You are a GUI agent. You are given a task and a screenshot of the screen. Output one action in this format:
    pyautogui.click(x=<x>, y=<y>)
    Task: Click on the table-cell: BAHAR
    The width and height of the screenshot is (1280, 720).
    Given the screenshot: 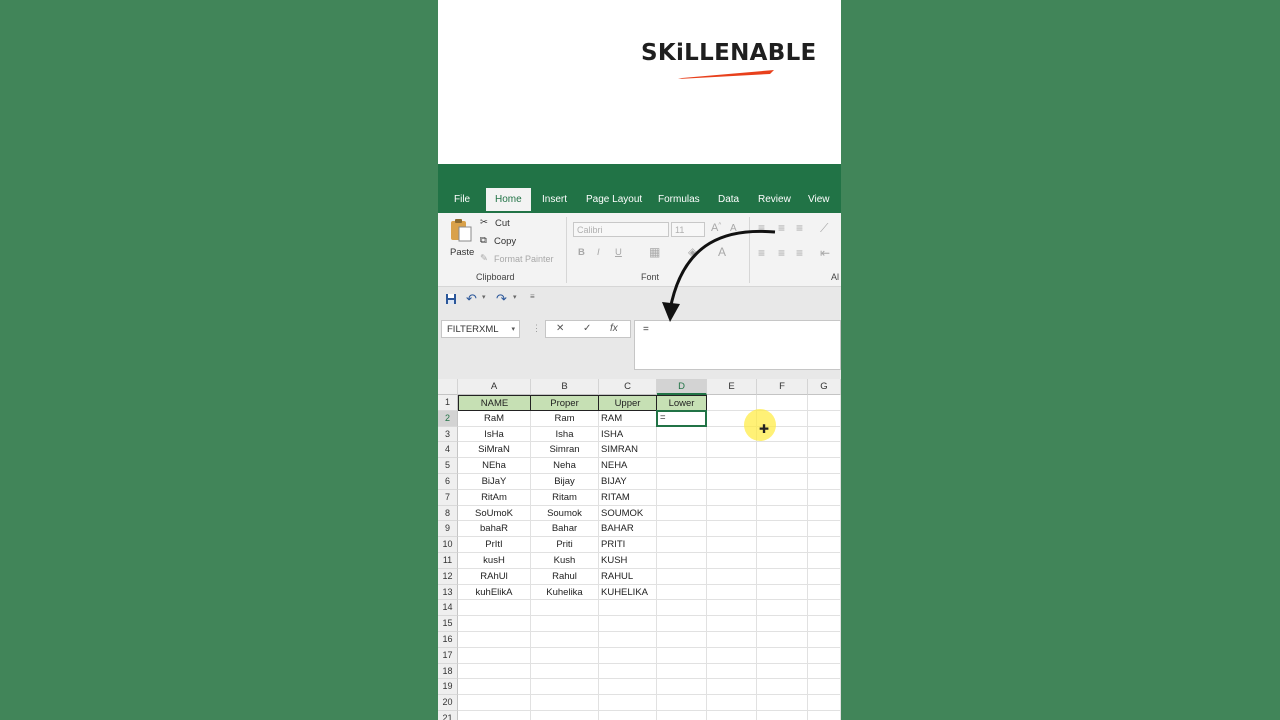 What is the action you would take?
    pyautogui.click(x=628, y=529)
    